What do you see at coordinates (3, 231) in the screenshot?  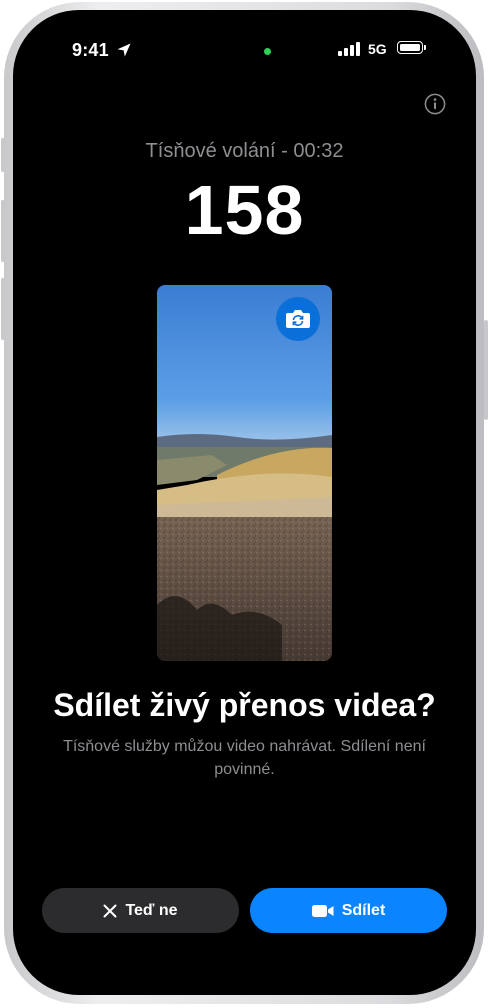 I see `volume-up-button` at bounding box center [3, 231].